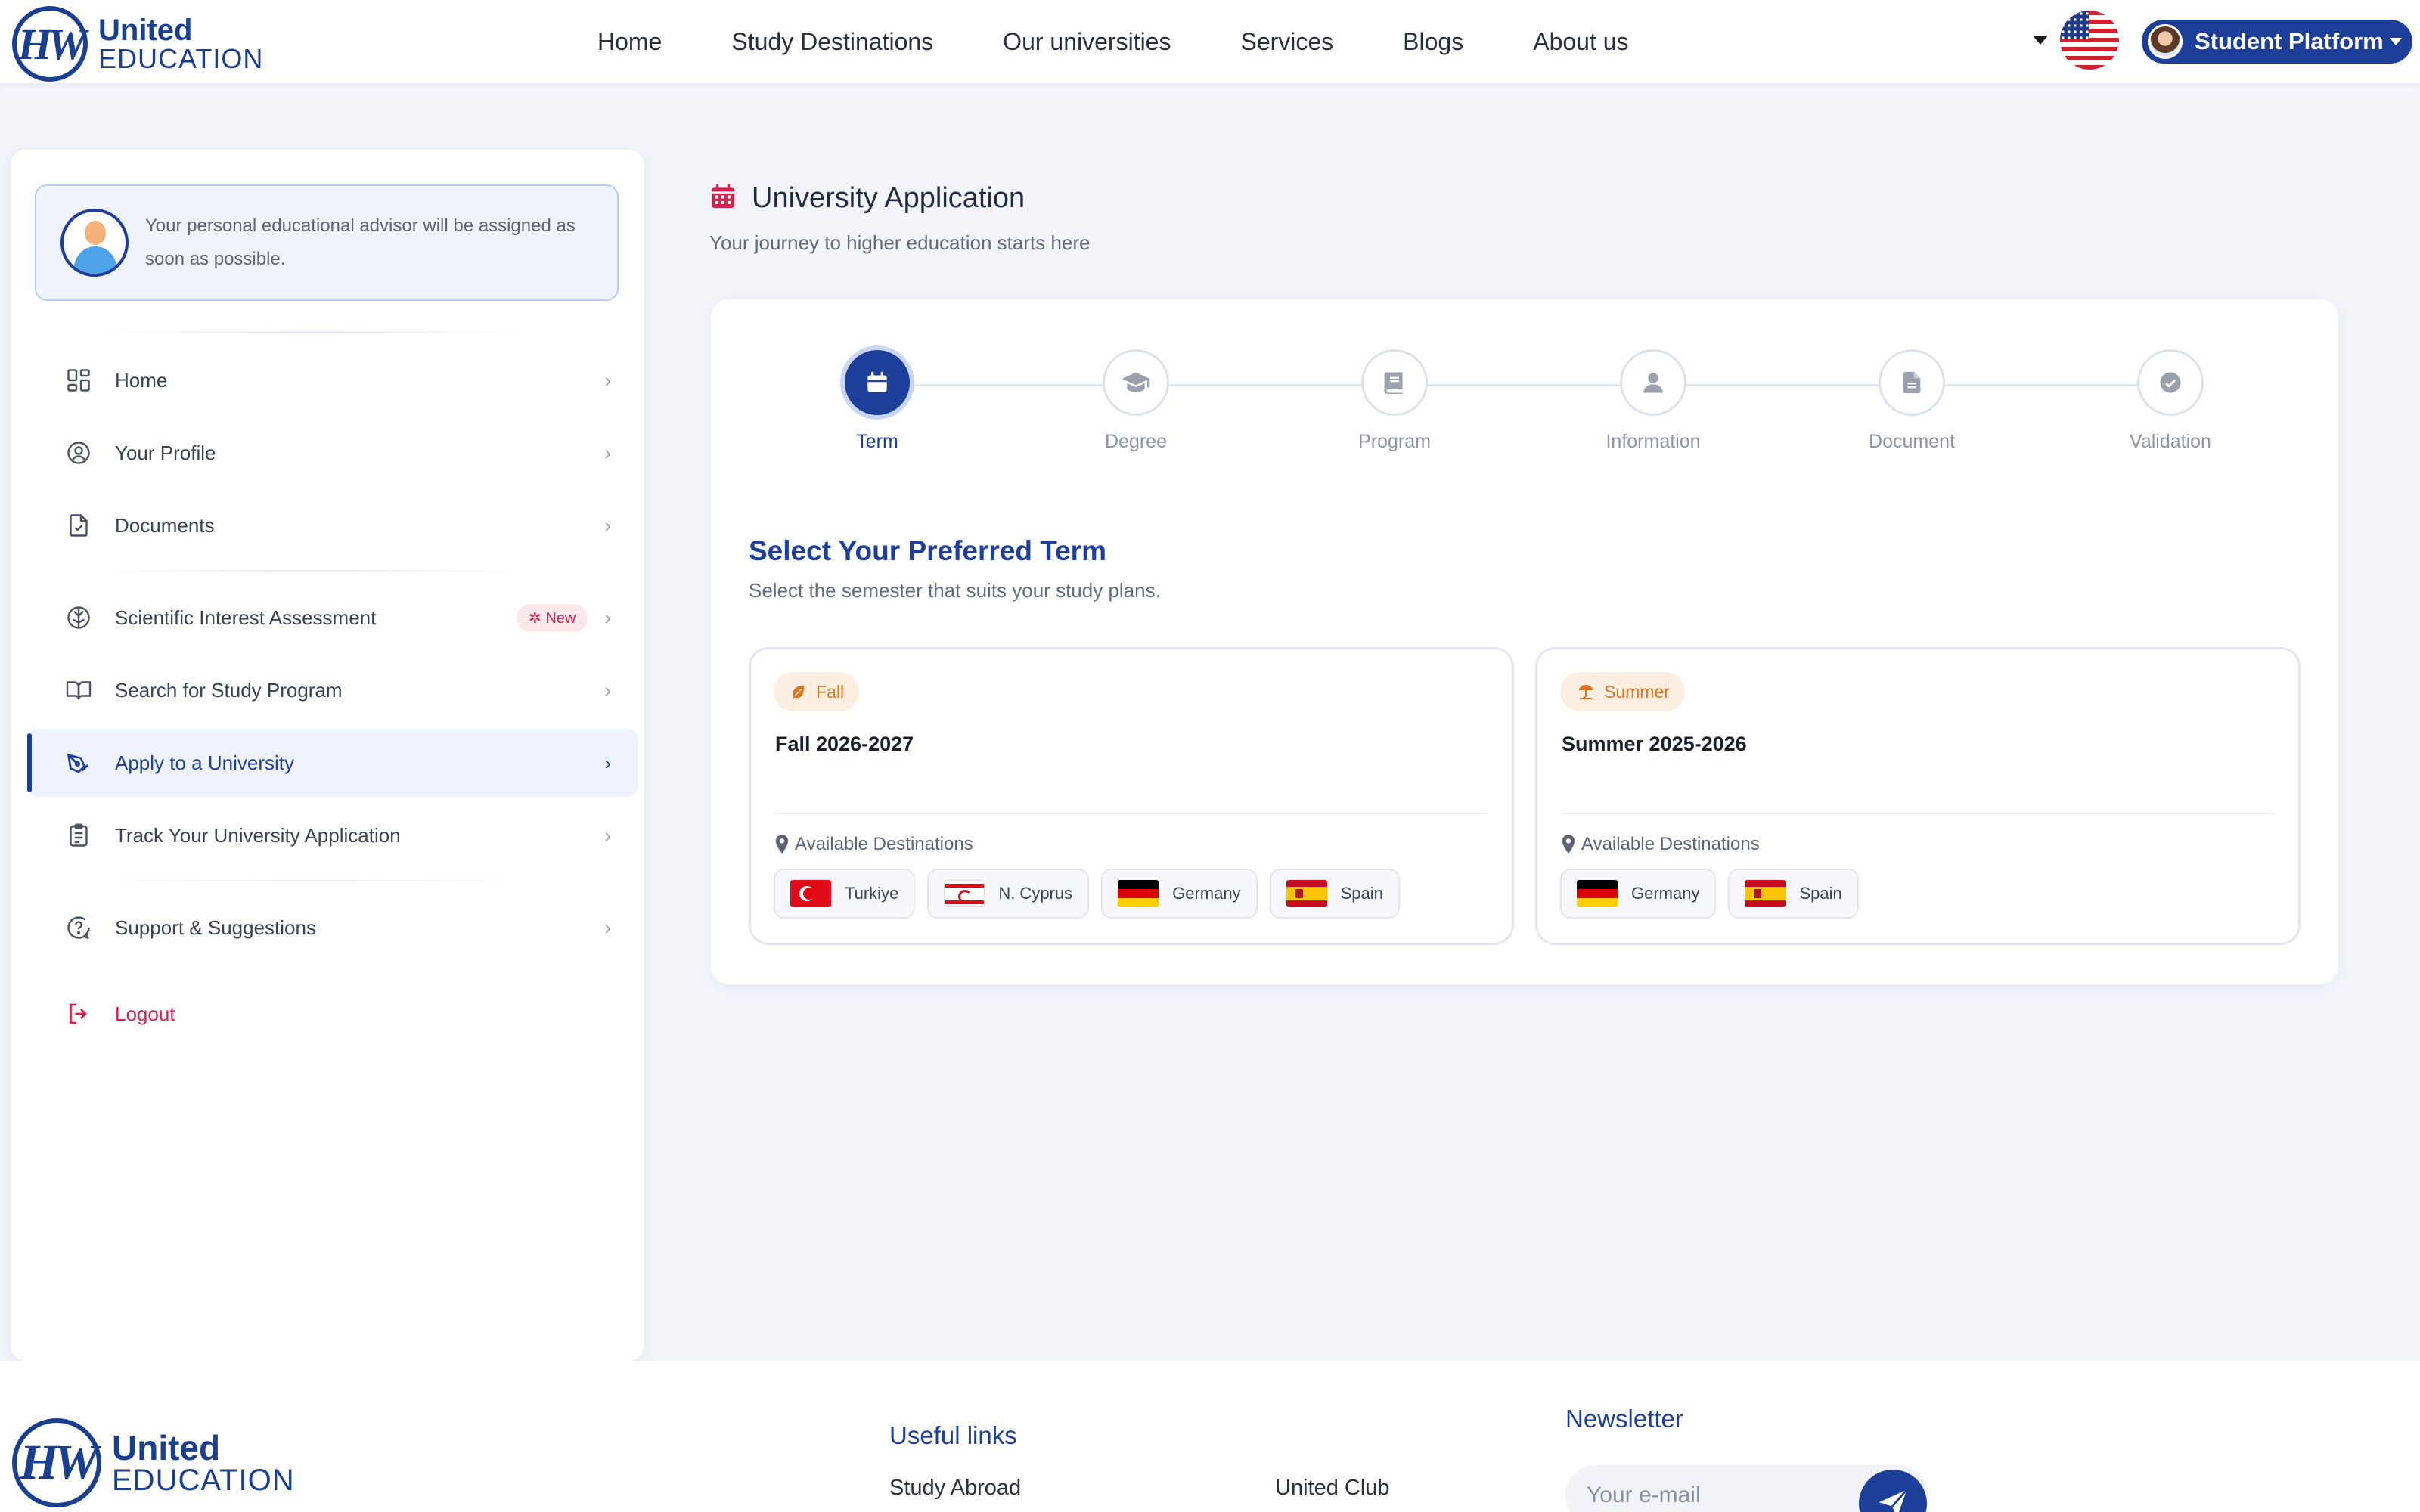  I want to click on sidebar-item-label: Apply to a University, so click(204, 762).